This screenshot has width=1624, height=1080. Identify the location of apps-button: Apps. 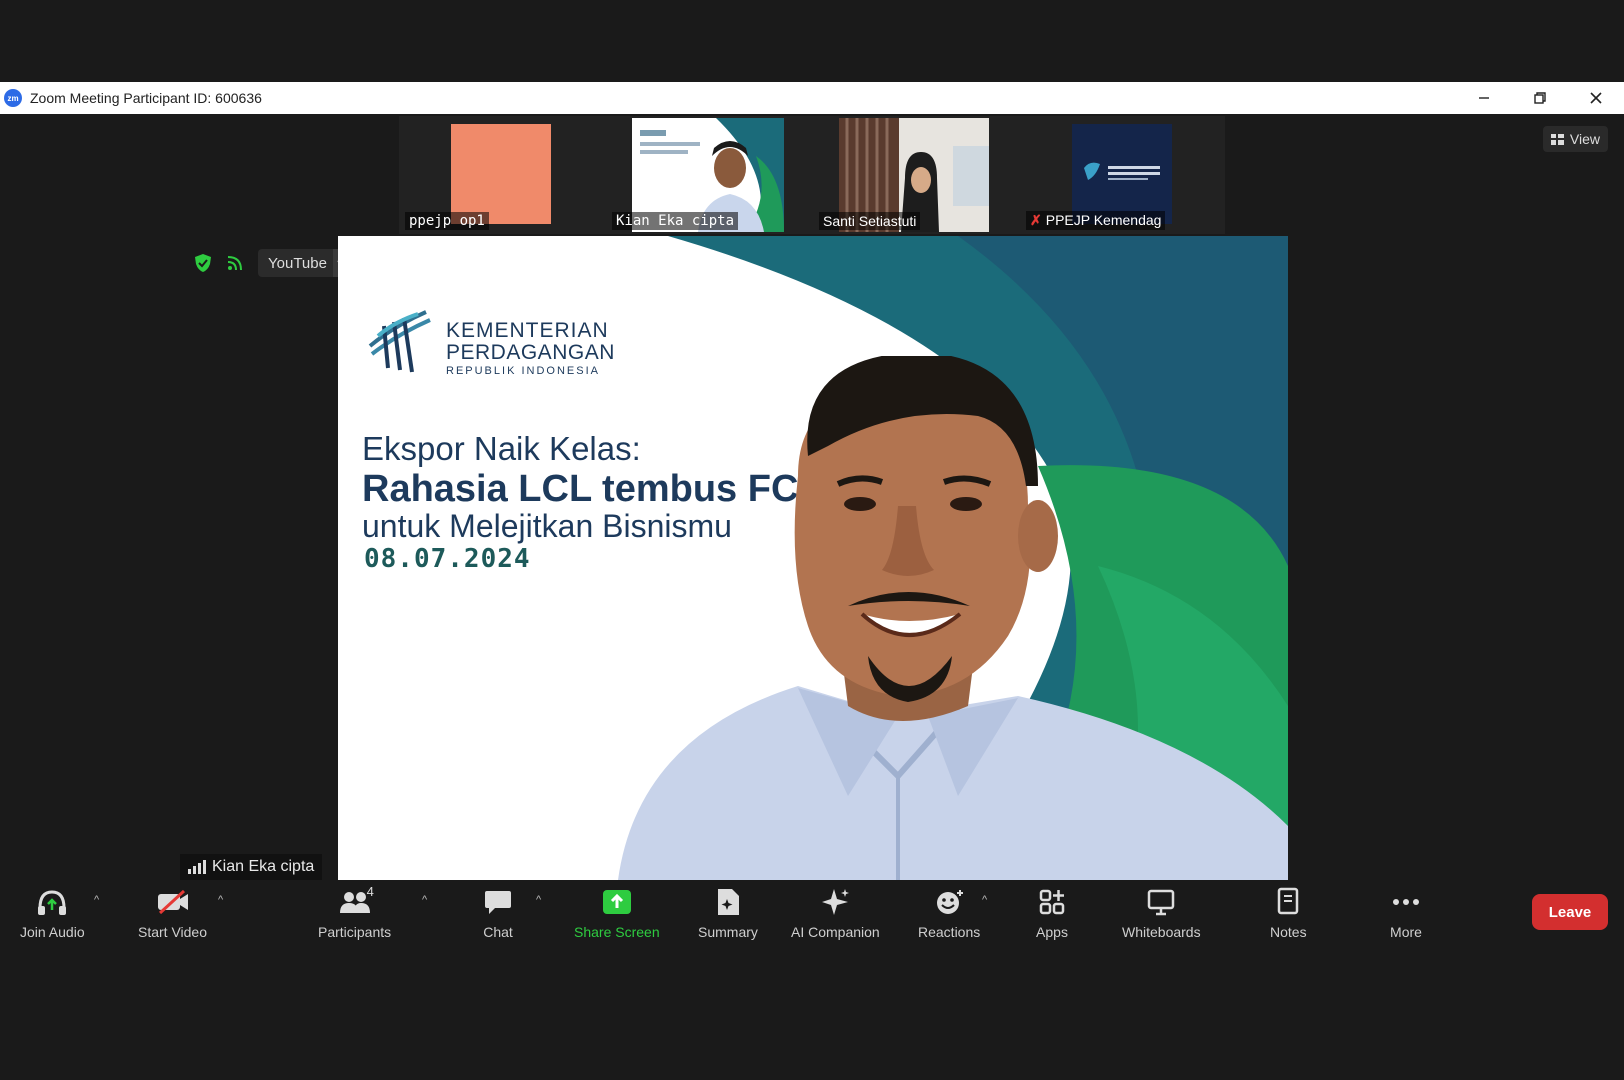
(1052, 913).